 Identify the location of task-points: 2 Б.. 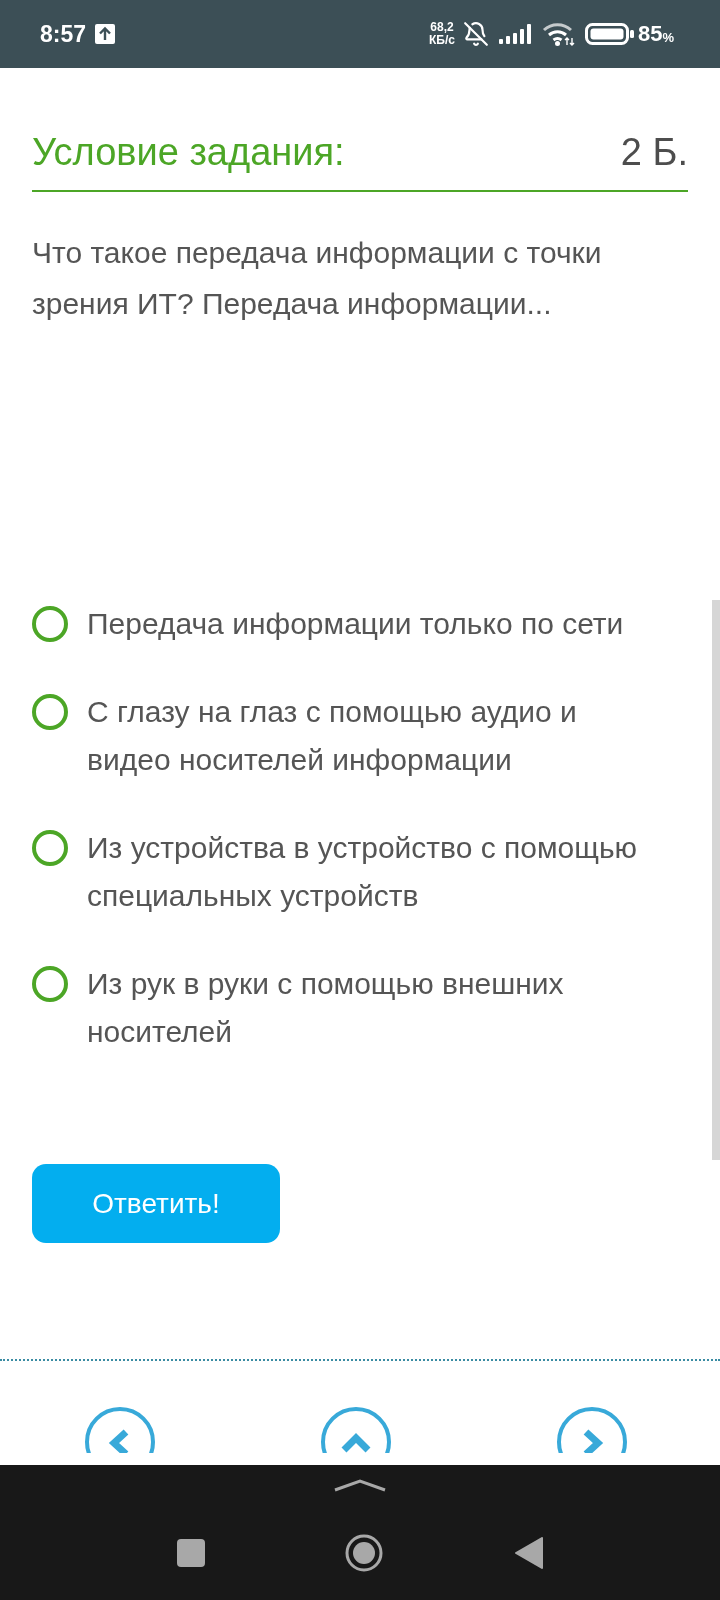
(654, 152).